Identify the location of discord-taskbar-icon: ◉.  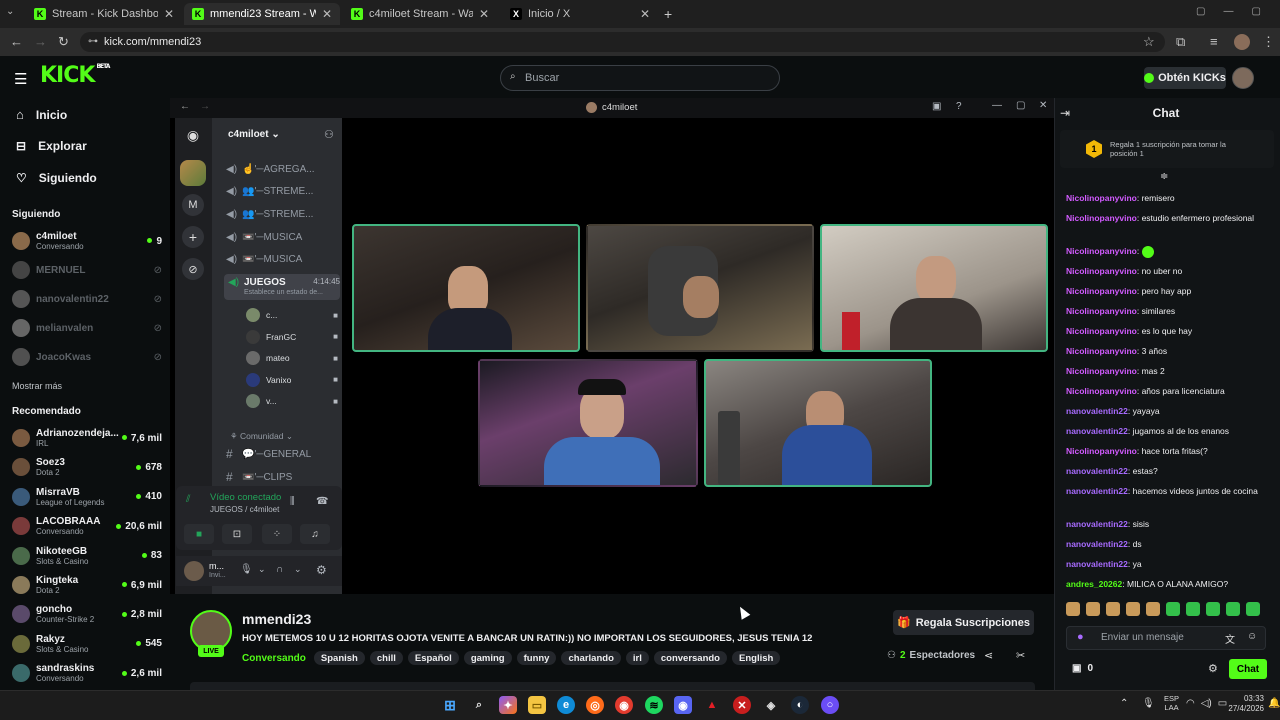
(683, 705).